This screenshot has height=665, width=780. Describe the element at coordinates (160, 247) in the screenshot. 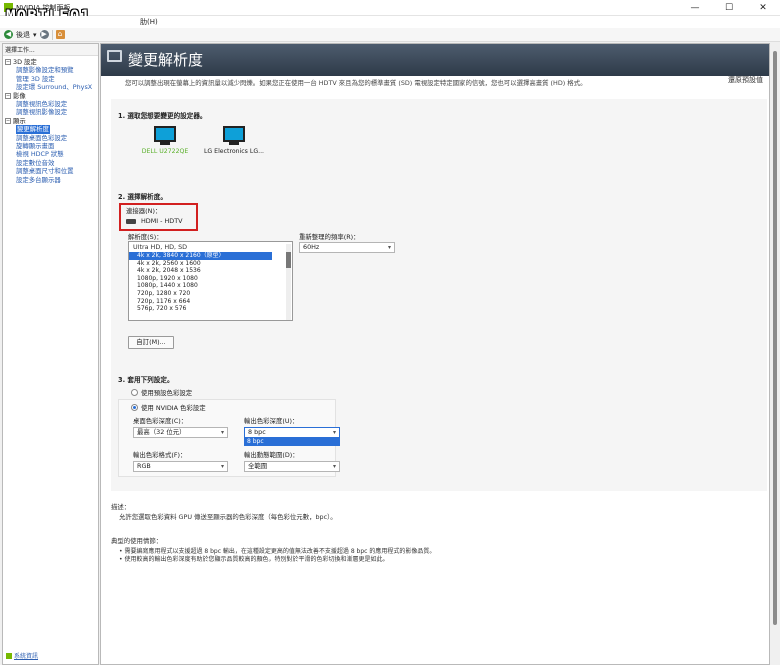

I see `resolution-group: Ultra HD, HD, SD` at that location.